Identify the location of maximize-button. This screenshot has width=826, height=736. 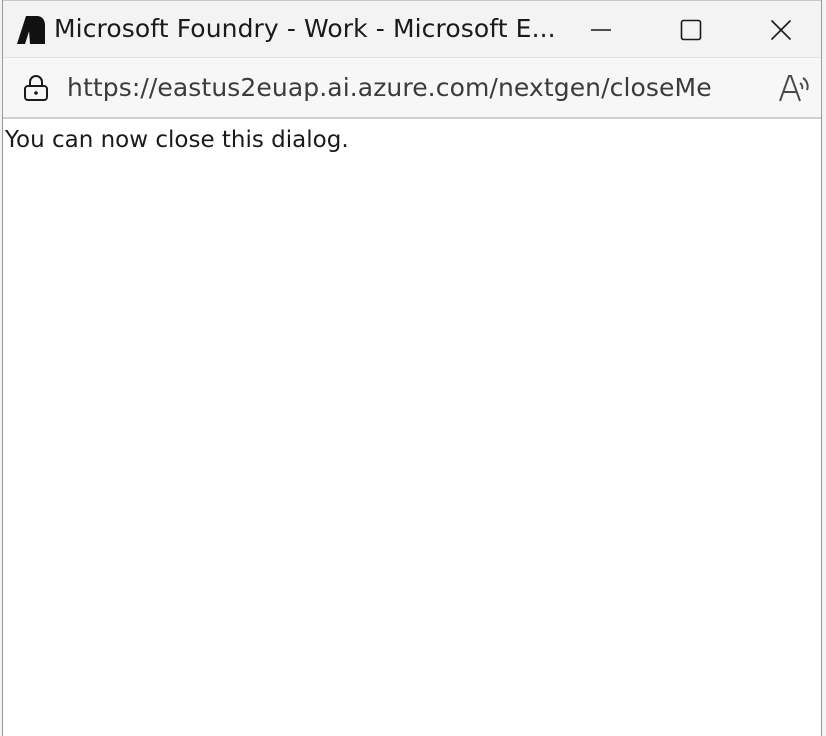
(691, 29).